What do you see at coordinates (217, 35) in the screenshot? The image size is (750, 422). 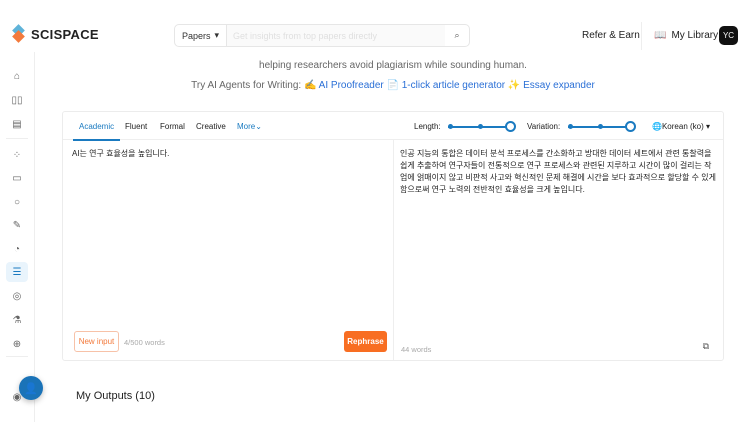 I see `caret-down-icon: ▾` at bounding box center [217, 35].